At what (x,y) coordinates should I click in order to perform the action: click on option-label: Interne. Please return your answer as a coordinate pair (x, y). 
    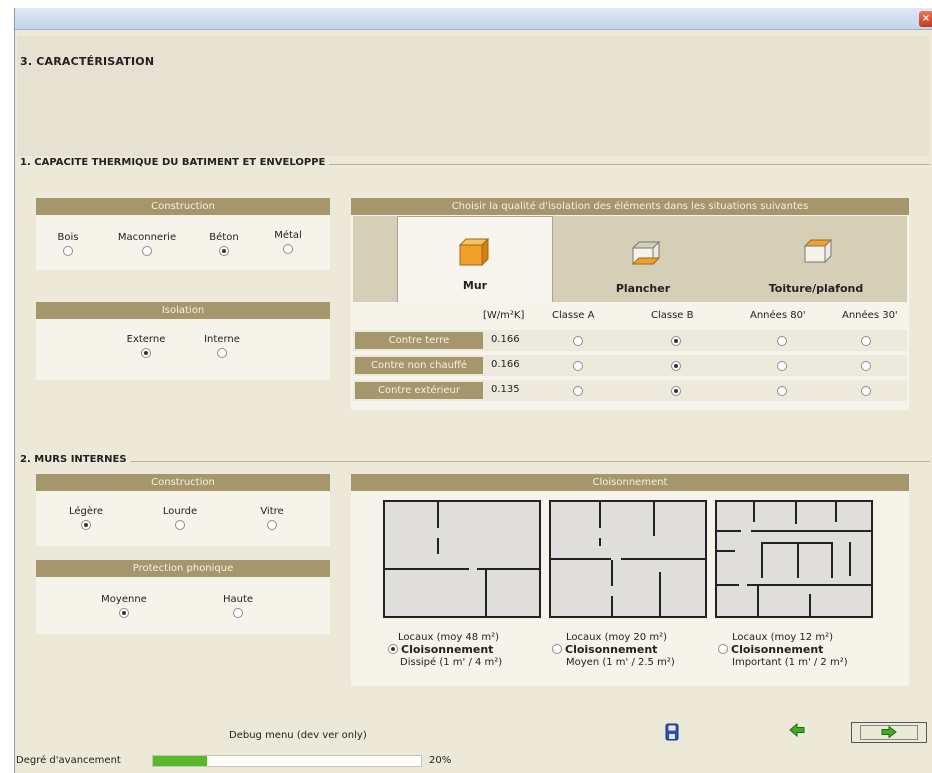
    Looking at the image, I should click on (222, 339).